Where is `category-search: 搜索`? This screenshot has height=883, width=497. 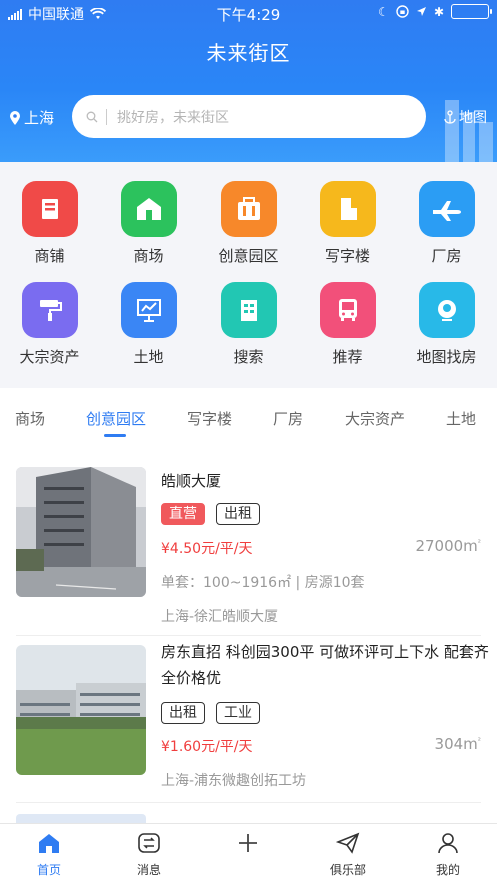 category-search: 搜索 is located at coordinates (248, 324).